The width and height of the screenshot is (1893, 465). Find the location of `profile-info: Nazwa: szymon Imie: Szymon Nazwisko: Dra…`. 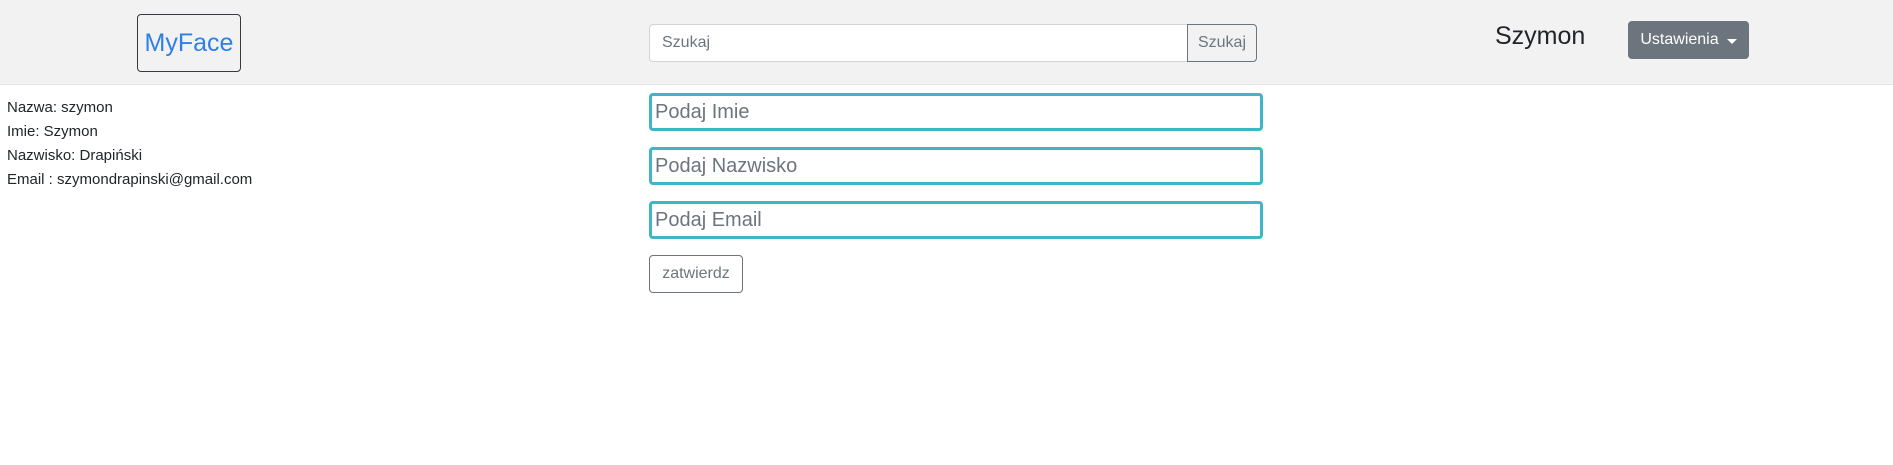

profile-info: Nazwa: szymon Imie: Szymon Nazwisko: Dra… is located at coordinates (129, 144).